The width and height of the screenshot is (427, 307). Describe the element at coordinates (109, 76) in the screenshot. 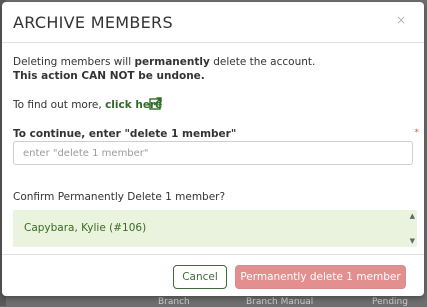

I see `undo-notice: This action CAN NOT be undone.` at that location.